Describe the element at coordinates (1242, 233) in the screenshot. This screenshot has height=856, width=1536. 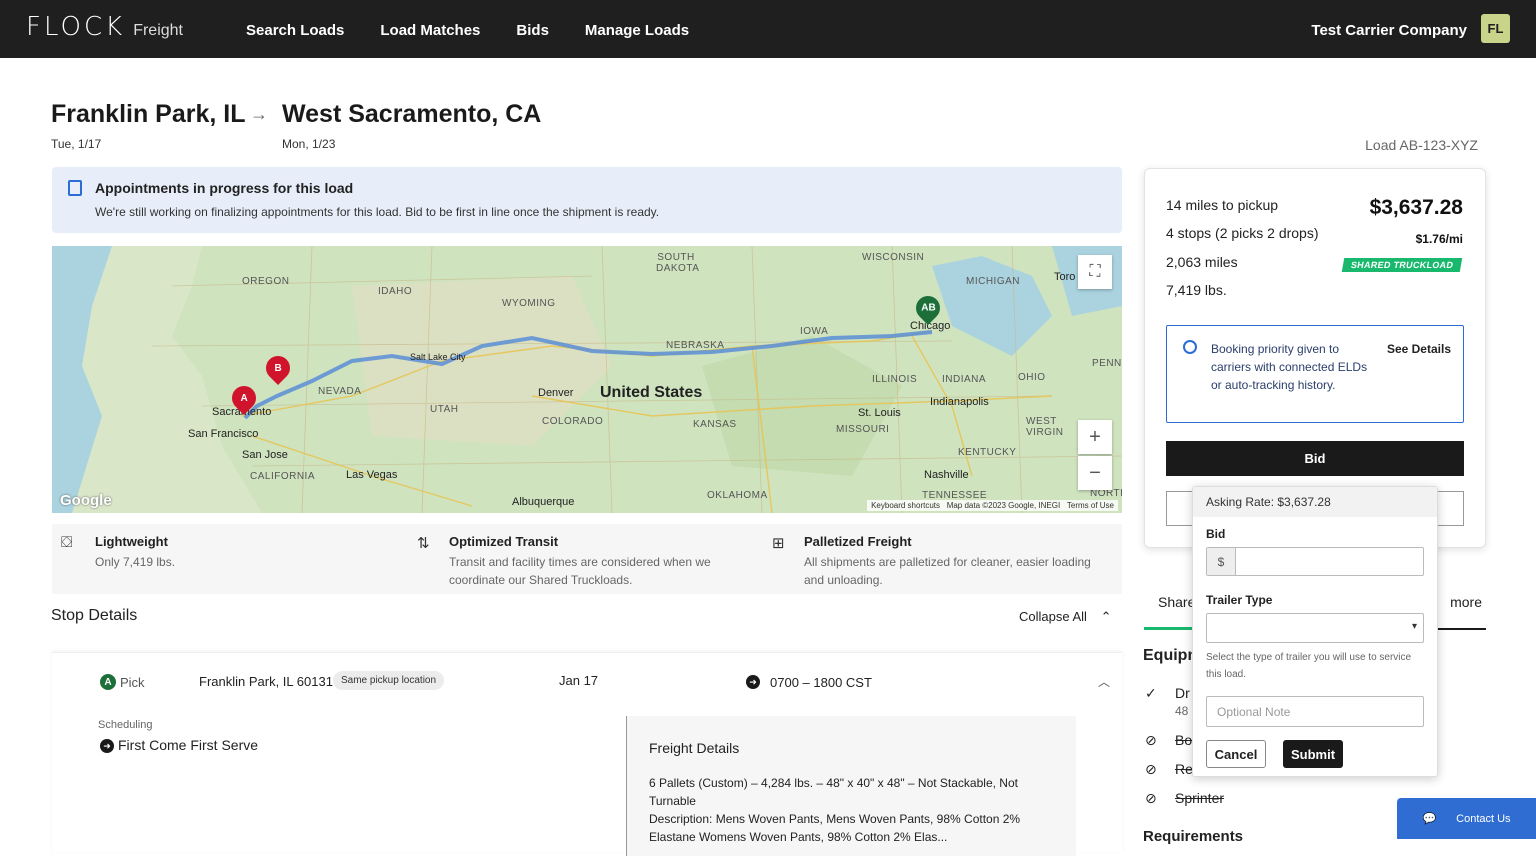
I see `stat-stops: 4 stops (2 picks 2 drops)` at that location.